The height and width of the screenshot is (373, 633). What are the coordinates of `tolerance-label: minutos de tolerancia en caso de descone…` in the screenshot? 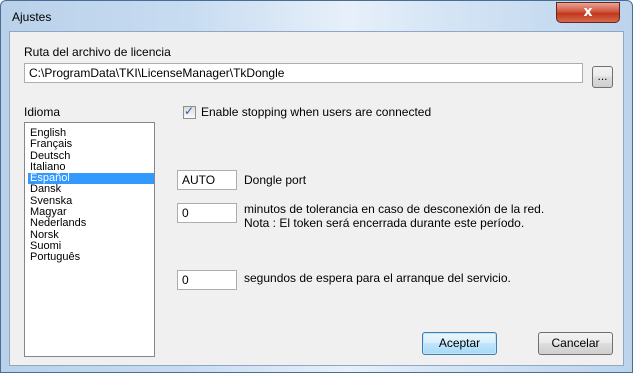 It's located at (394, 209).